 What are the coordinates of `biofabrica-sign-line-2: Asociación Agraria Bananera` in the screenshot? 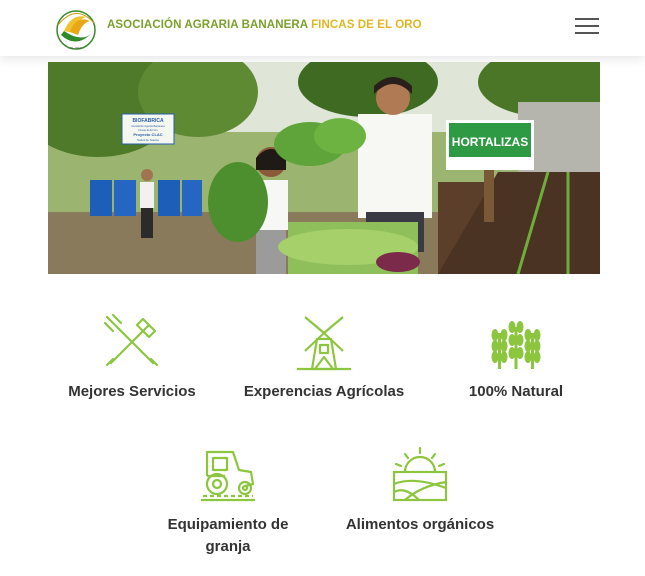 It's located at (148, 126).